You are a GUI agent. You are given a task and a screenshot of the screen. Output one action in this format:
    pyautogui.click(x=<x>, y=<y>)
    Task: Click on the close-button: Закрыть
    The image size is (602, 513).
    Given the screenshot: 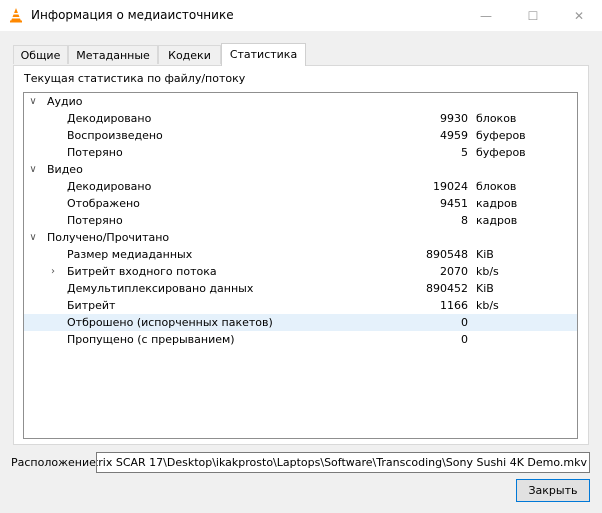 What is the action you would take?
    pyautogui.click(x=553, y=490)
    